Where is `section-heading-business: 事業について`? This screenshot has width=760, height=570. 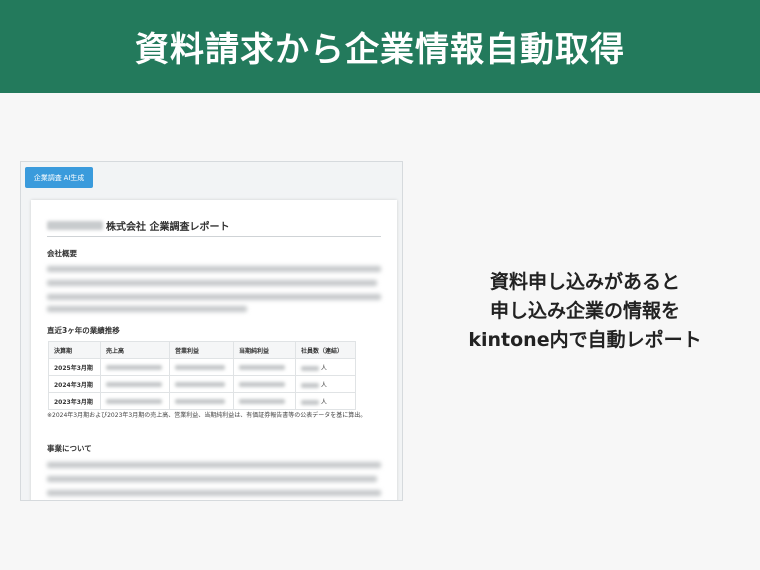 section-heading-business: 事業について is located at coordinates (69, 448).